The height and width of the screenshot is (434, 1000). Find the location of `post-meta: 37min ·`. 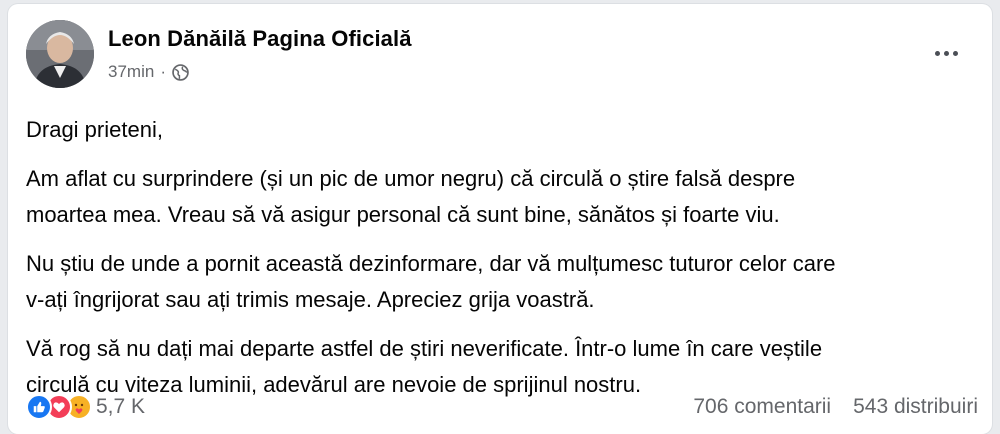

post-meta: 37min · is located at coordinates (148, 72).